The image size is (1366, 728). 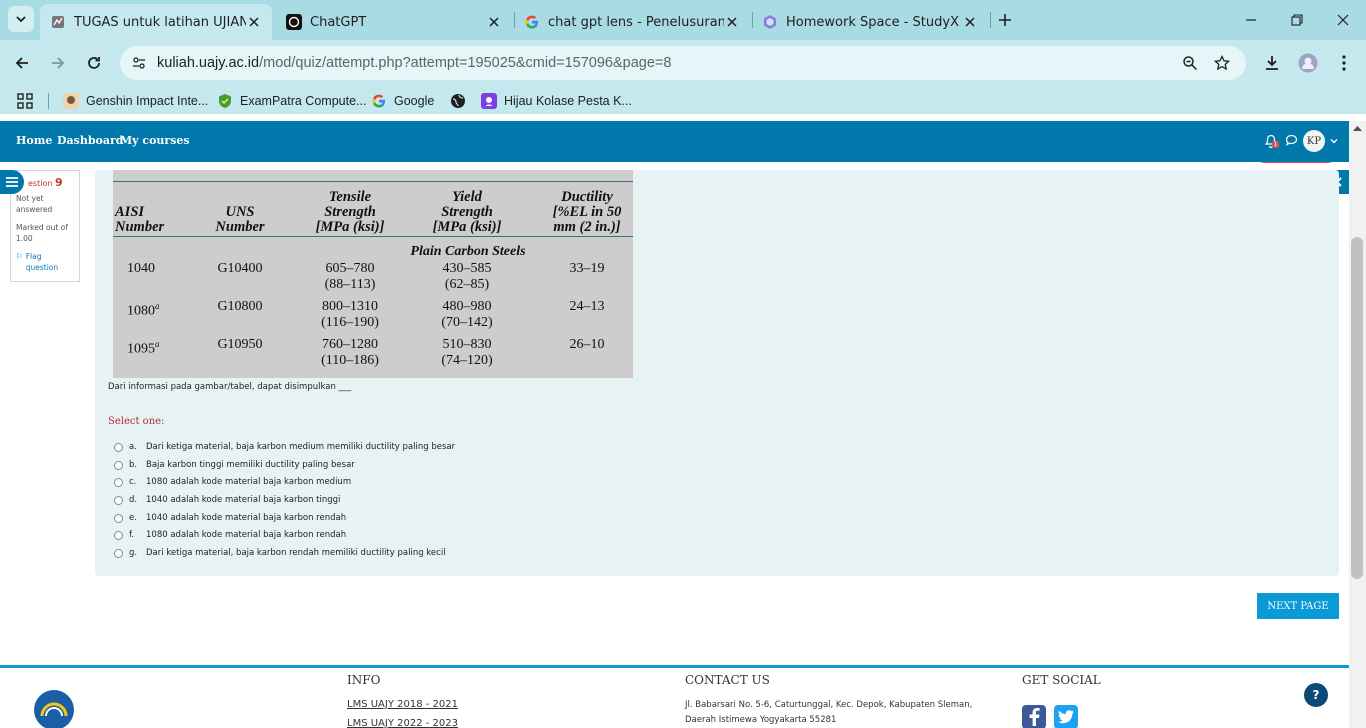 I want to click on bookmark-globe, so click(x=461, y=101).